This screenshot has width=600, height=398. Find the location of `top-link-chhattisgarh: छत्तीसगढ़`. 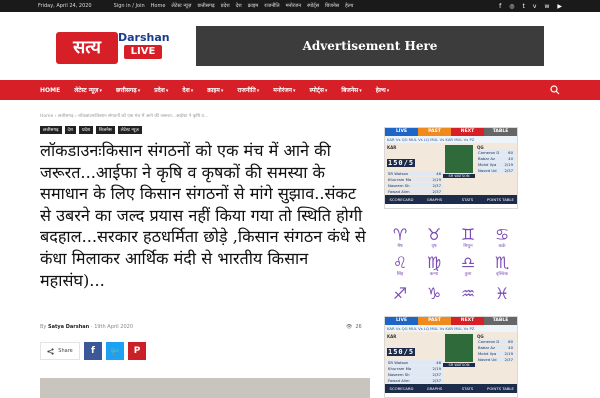

top-link-chhattisgarh: छत्तीसगढ़ is located at coordinates (205, 6).